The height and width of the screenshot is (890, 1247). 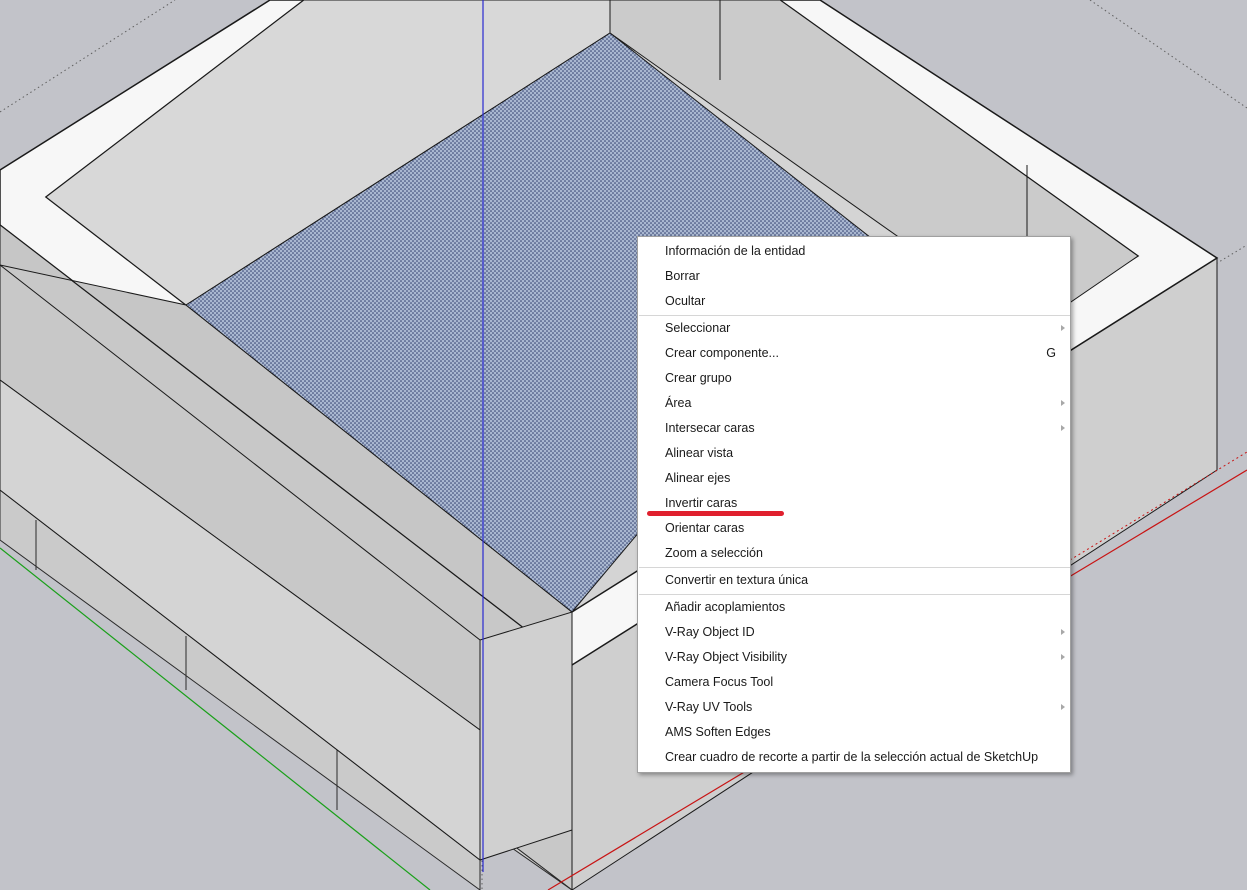 What do you see at coordinates (854, 403) in the screenshot?
I see `menu-item-area: Área` at bounding box center [854, 403].